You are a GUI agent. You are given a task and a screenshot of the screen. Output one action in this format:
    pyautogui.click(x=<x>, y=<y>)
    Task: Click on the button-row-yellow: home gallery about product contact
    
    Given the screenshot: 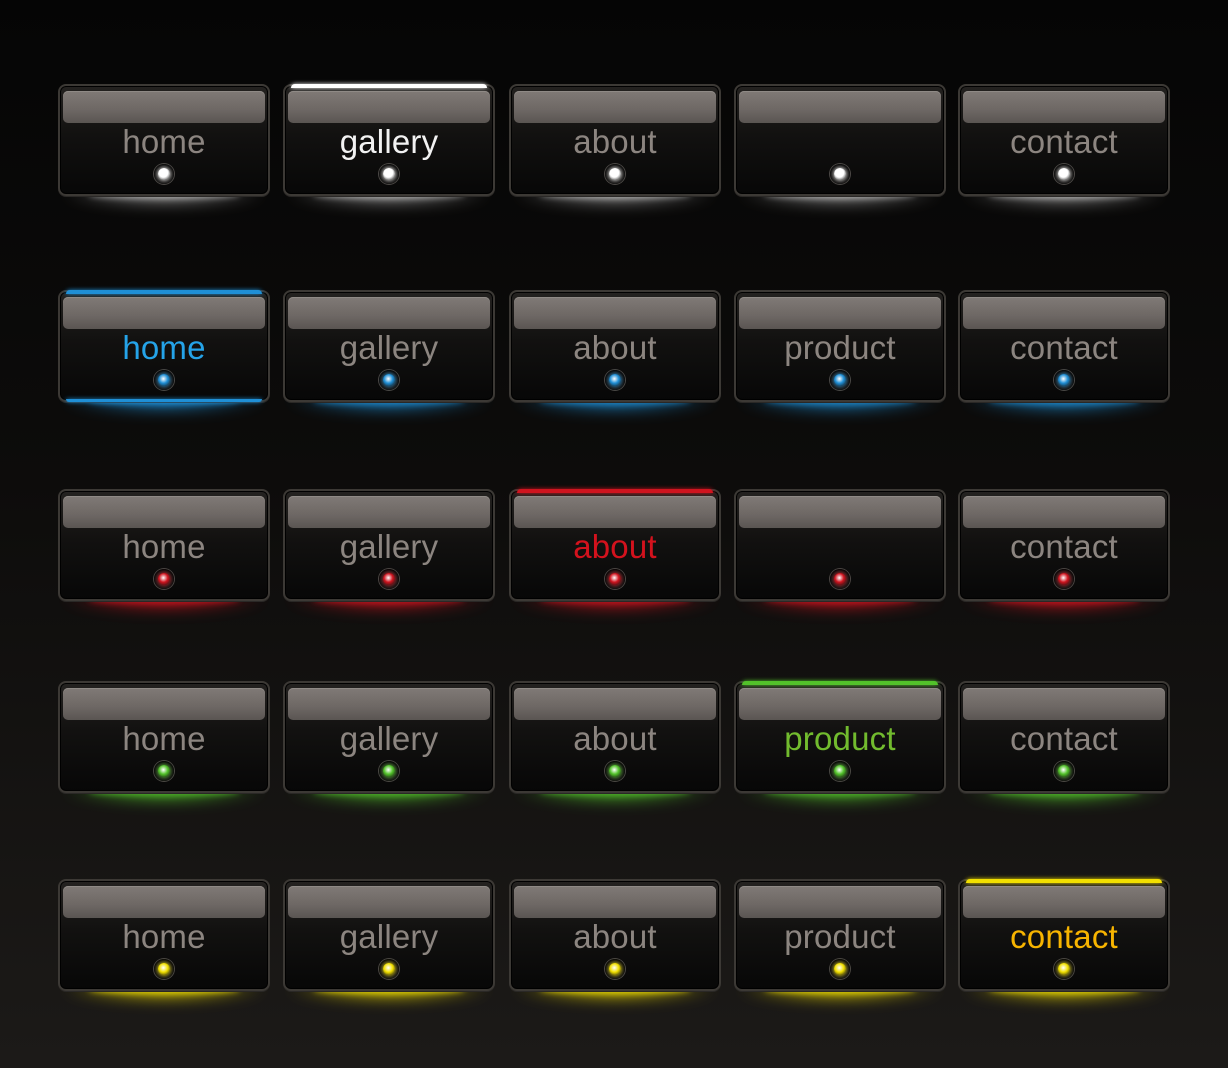 What is the action you would take?
    pyautogui.click(x=614, y=954)
    